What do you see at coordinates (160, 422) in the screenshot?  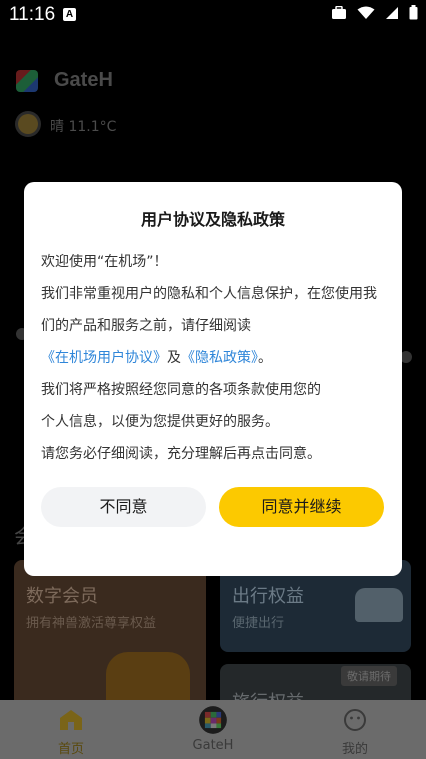 I see `dialog-line: 个人信息，以便为您提供更好的服务。` at bounding box center [160, 422].